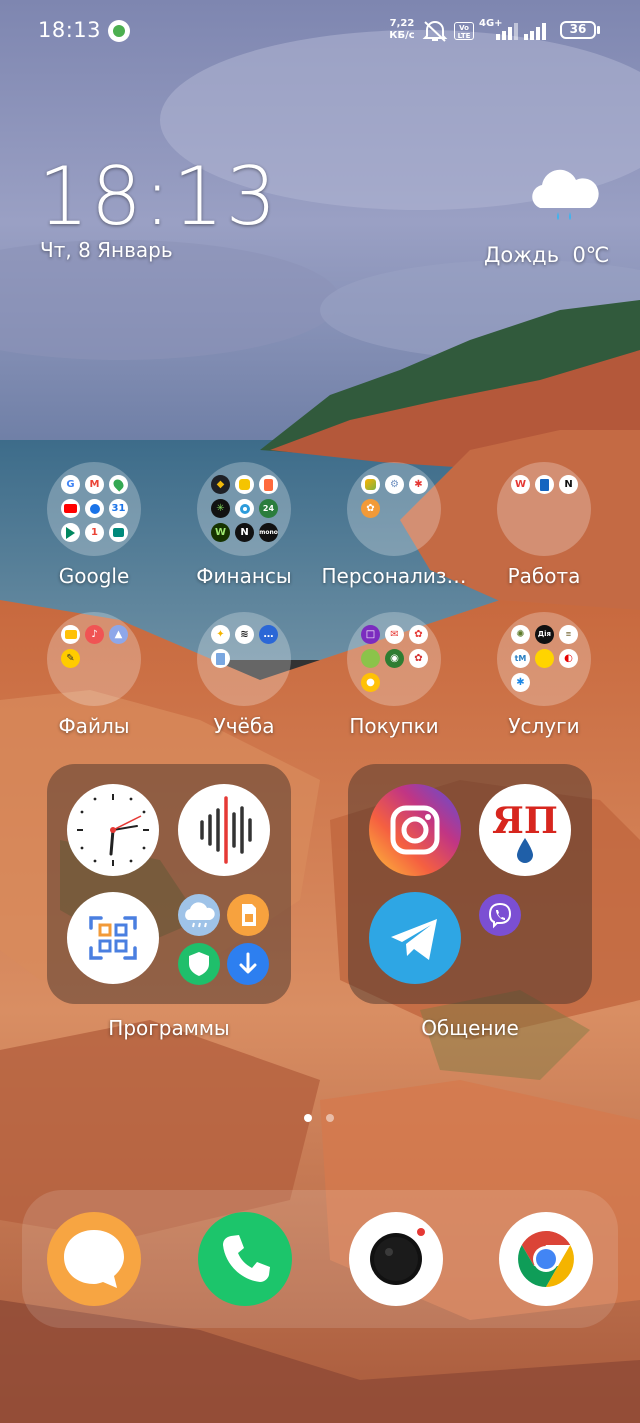 The height and width of the screenshot is (1423, 640). I want to click on page-dot-active, so click(308, 1118).